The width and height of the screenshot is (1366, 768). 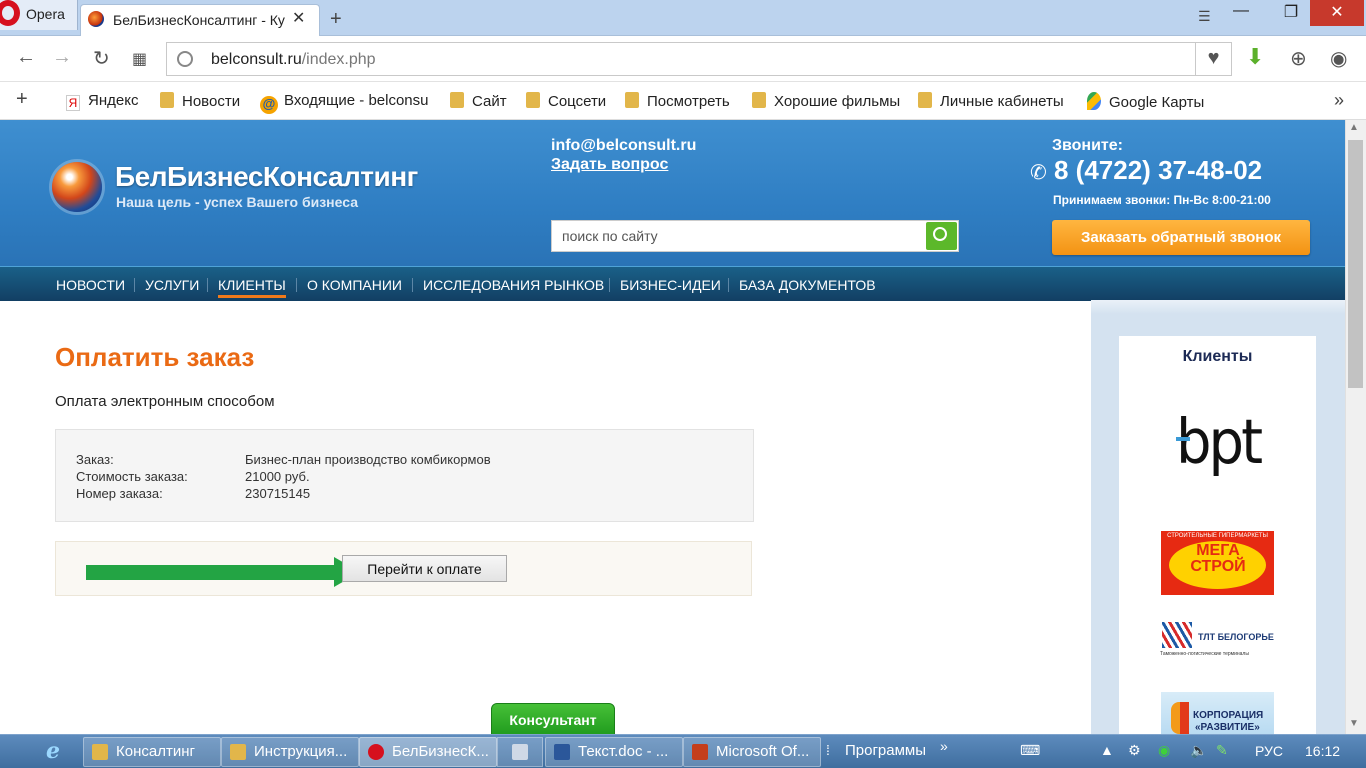 I want to click on client-logo-megastroy: СТРОИТЕЛЬНЫЕ ГИПЕРМАРКЕТЫ МЕГА СТРОЙ, so click(x=1217, y=563).